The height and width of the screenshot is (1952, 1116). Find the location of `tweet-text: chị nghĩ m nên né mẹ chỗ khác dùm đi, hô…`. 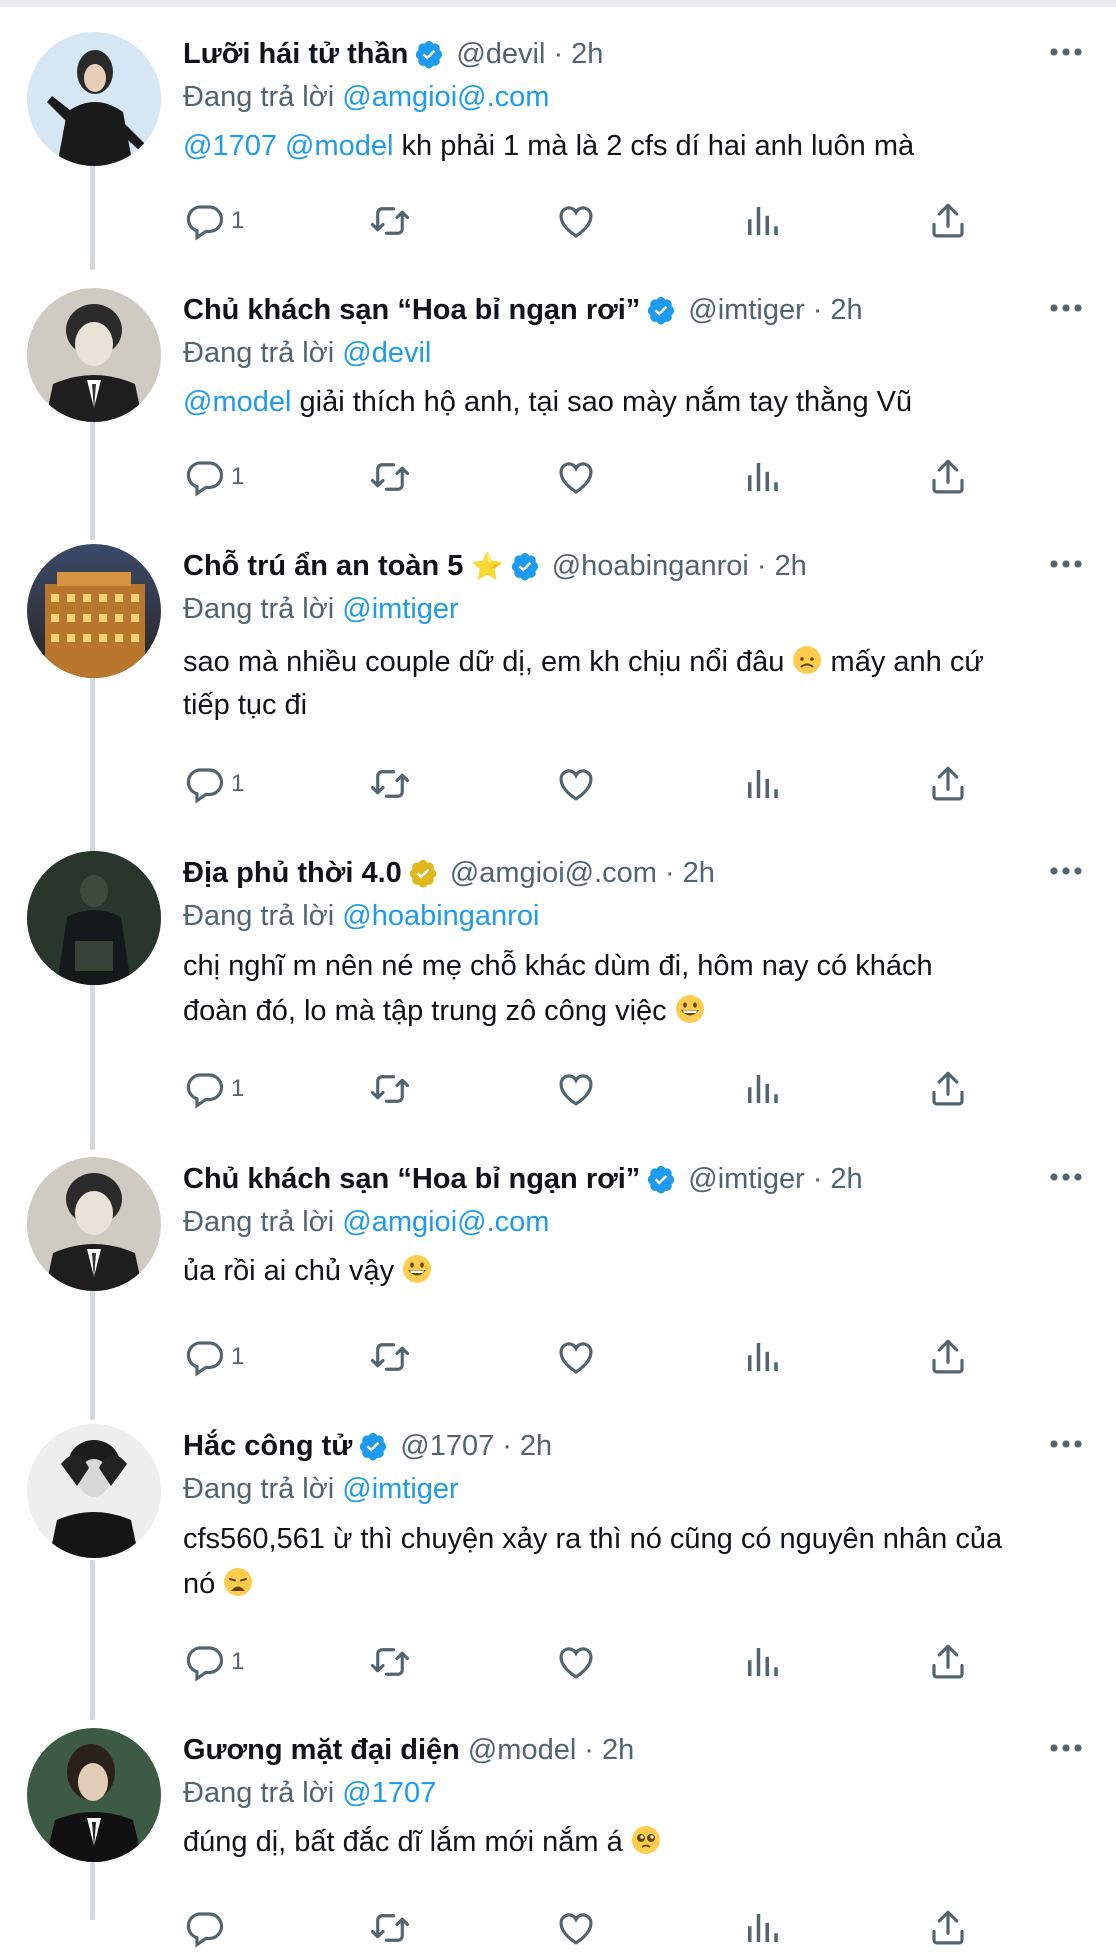

tweet-text: chị nghĩ m nên né mẹ chỗ khác dùm đi, hô… is located at coordinates (634, 989).